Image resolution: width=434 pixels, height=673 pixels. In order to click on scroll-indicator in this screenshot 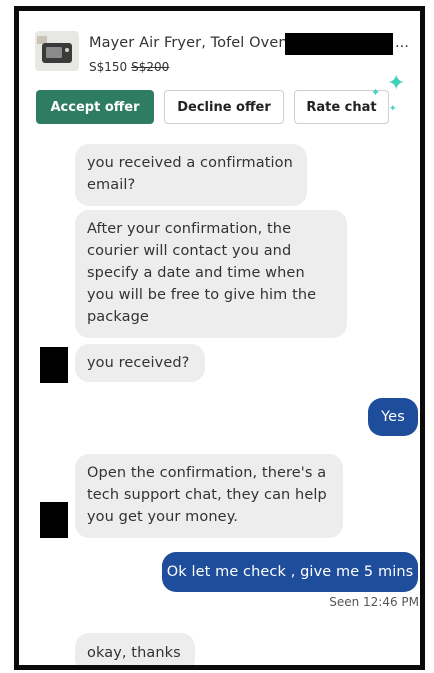, I will do `click(221, 669)`.